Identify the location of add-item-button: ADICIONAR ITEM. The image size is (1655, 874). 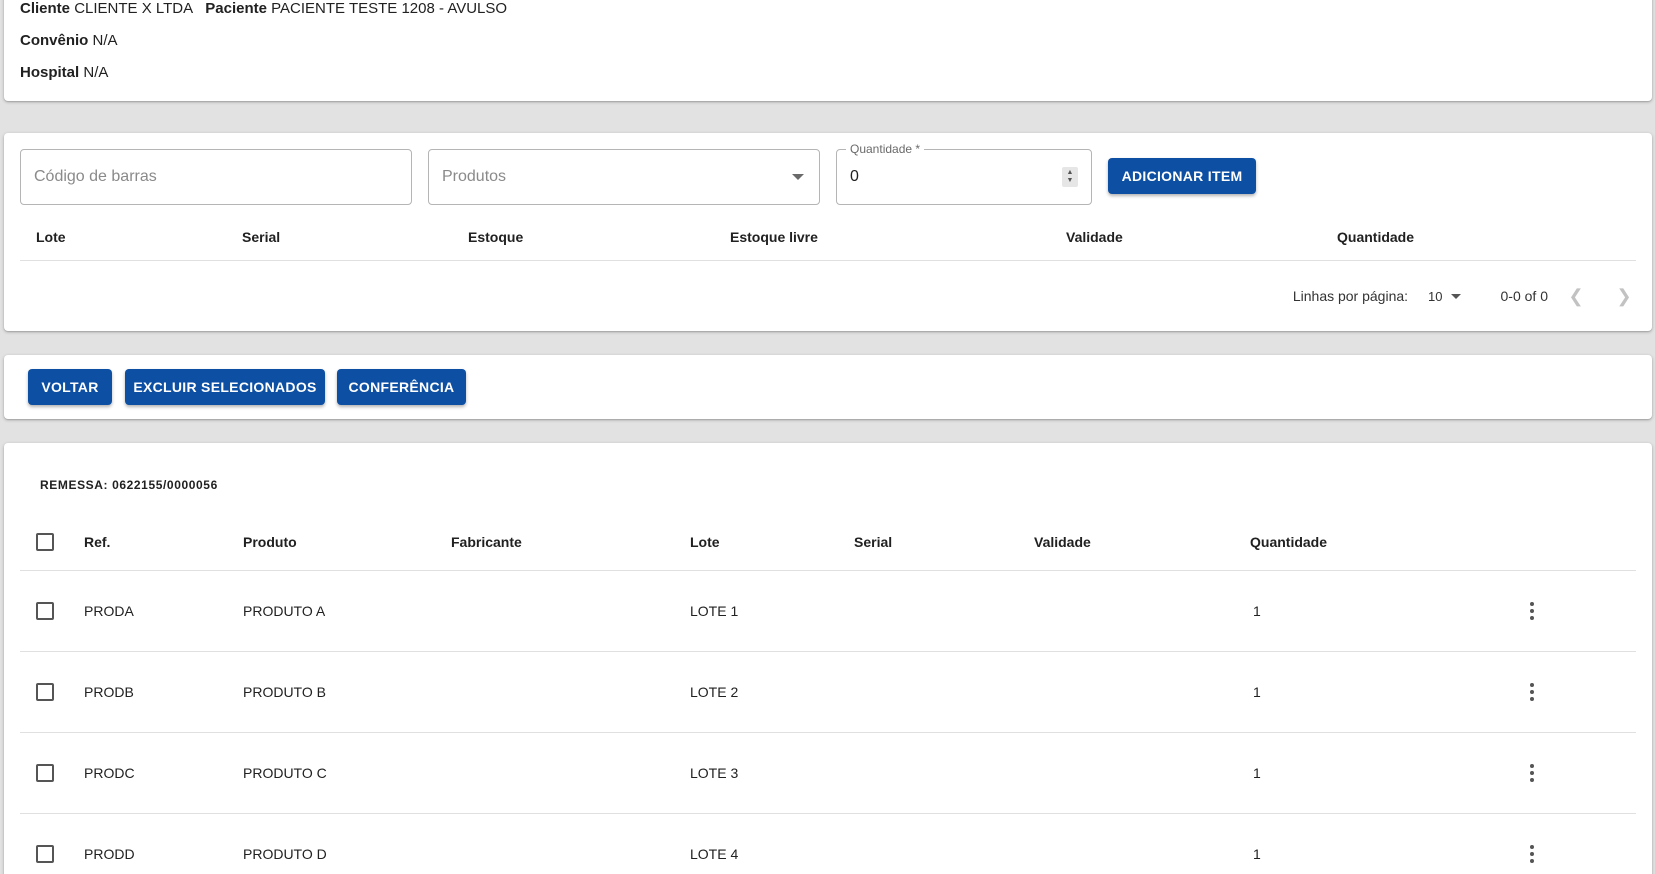
(1182, 176).